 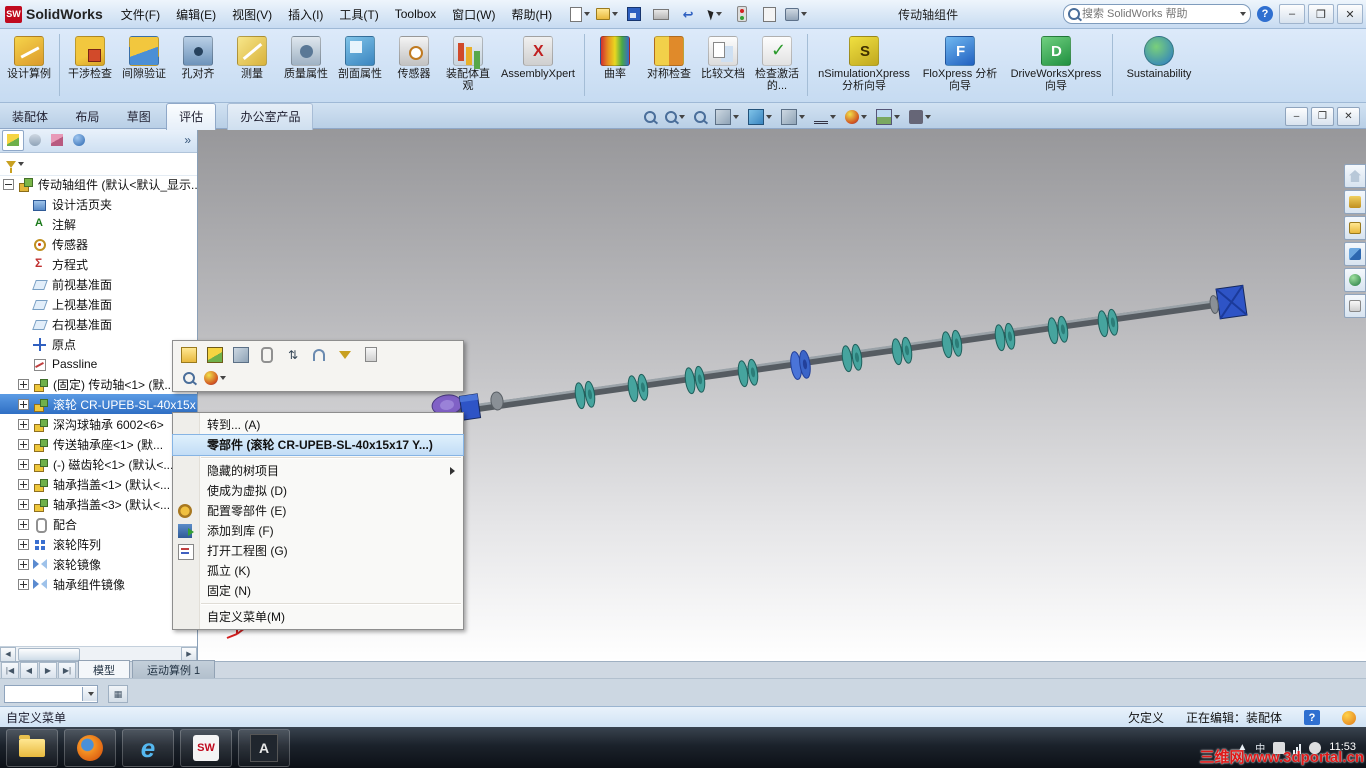 I want to click on new-document-button, so click(x=580, y=14).